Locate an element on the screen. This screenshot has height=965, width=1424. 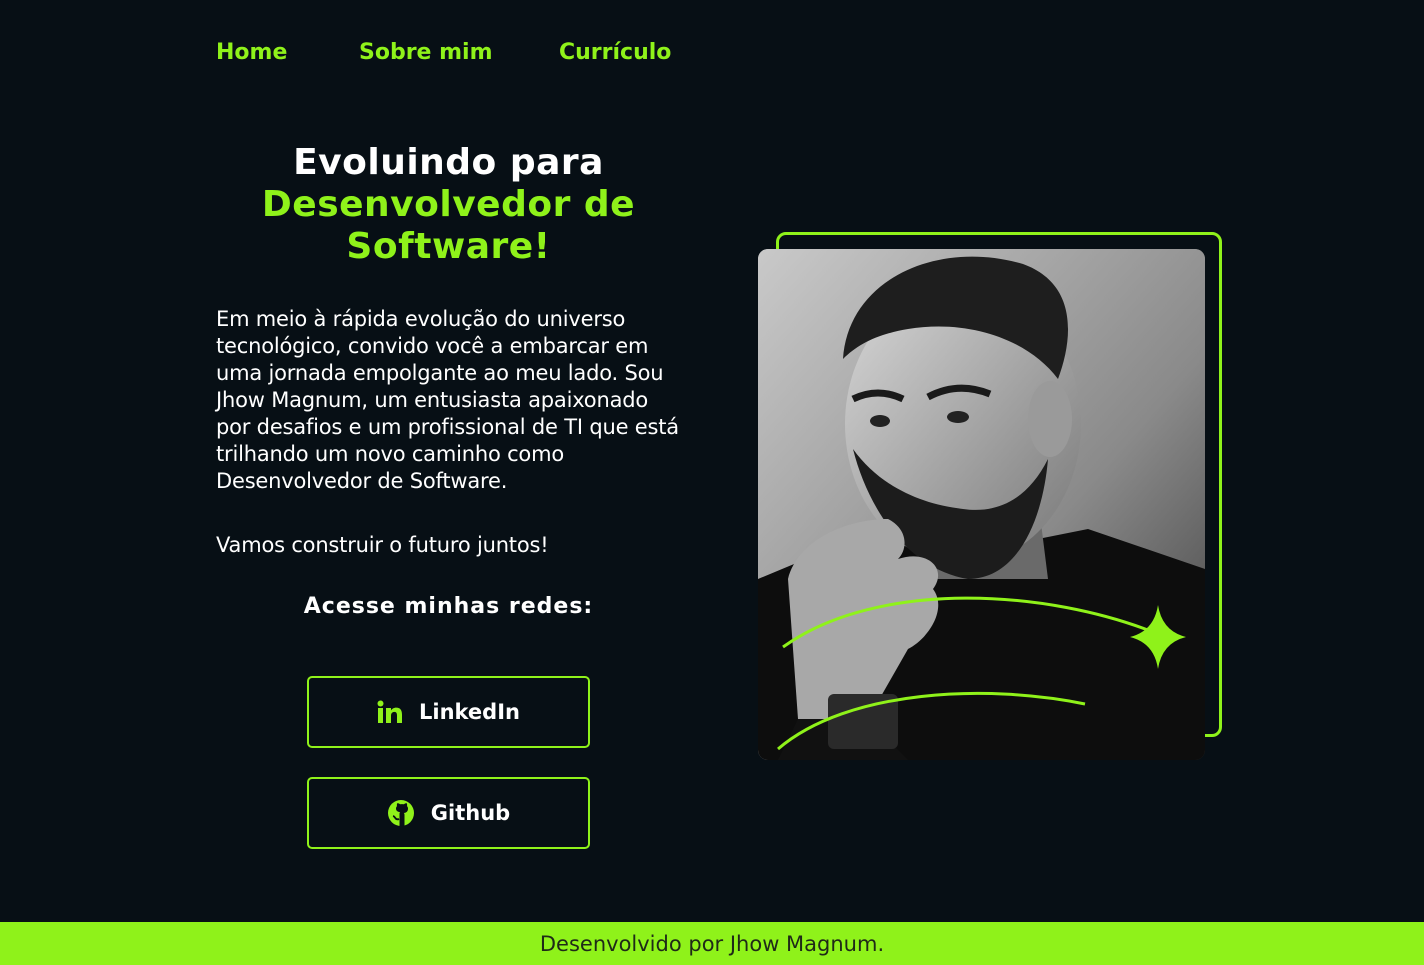
linkedin-label: LinkedIn is located at coordinates (469, 712).